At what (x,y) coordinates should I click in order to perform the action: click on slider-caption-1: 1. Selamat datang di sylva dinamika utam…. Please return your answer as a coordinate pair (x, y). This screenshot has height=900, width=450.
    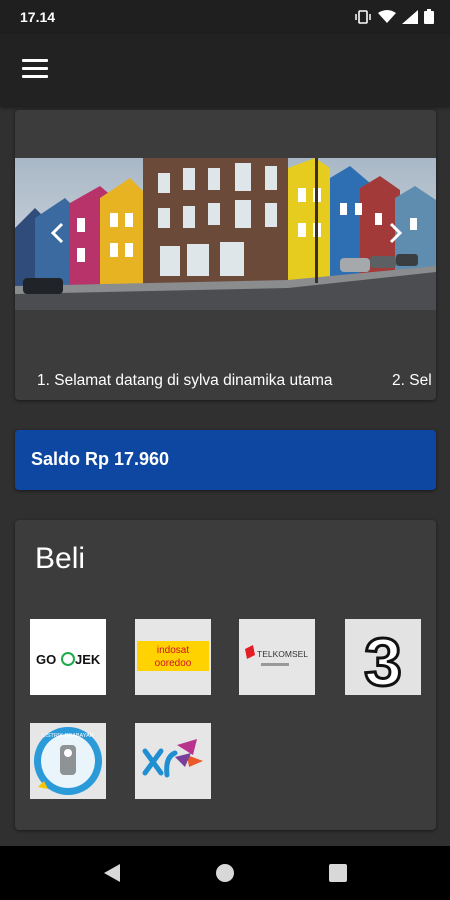
    Looking at the image, I should click on (185, 380).